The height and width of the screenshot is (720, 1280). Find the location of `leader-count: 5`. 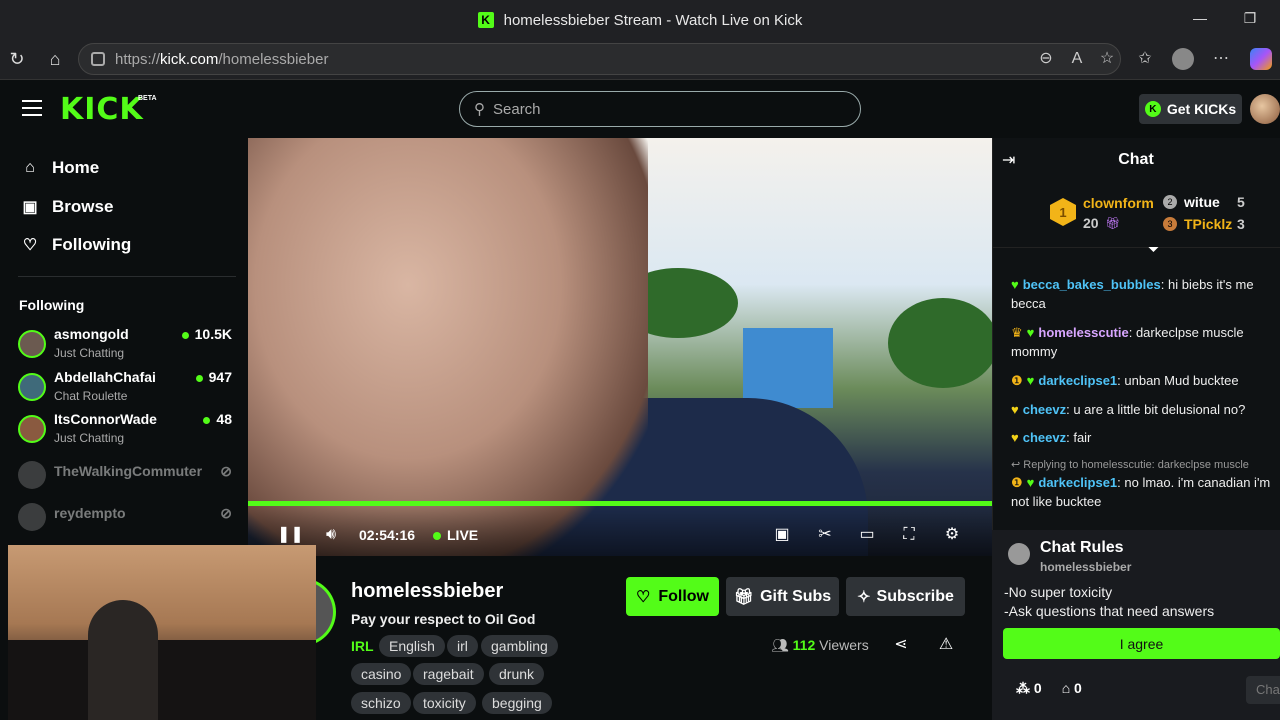

leader-count: 5 is located at coordinates (1241, 202).